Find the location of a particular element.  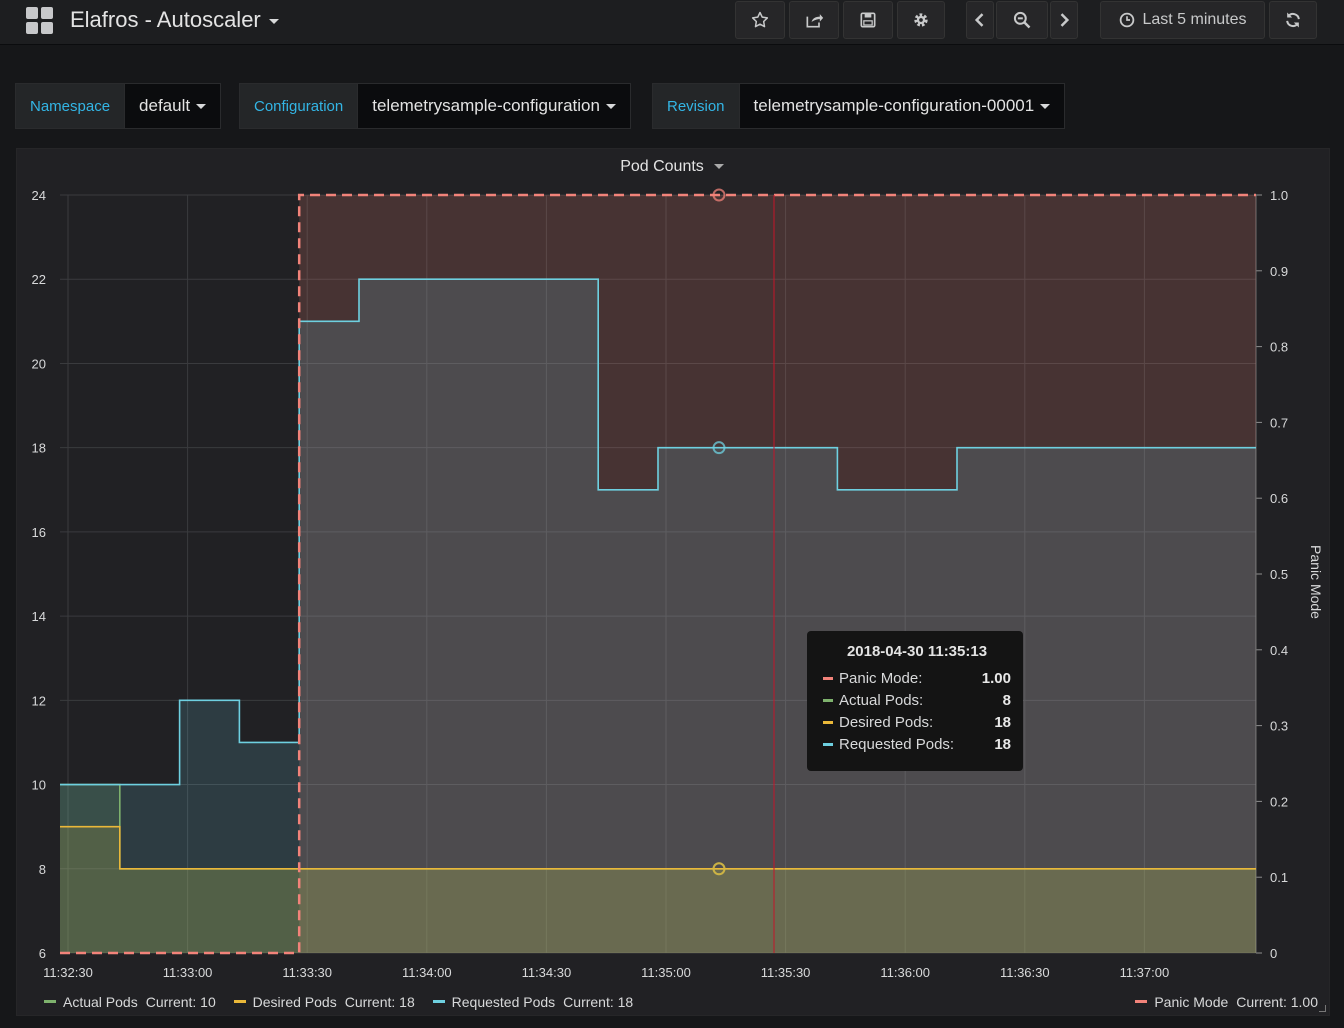

x-tick-label: 11:34:30 is located at coordinates (547, 972).